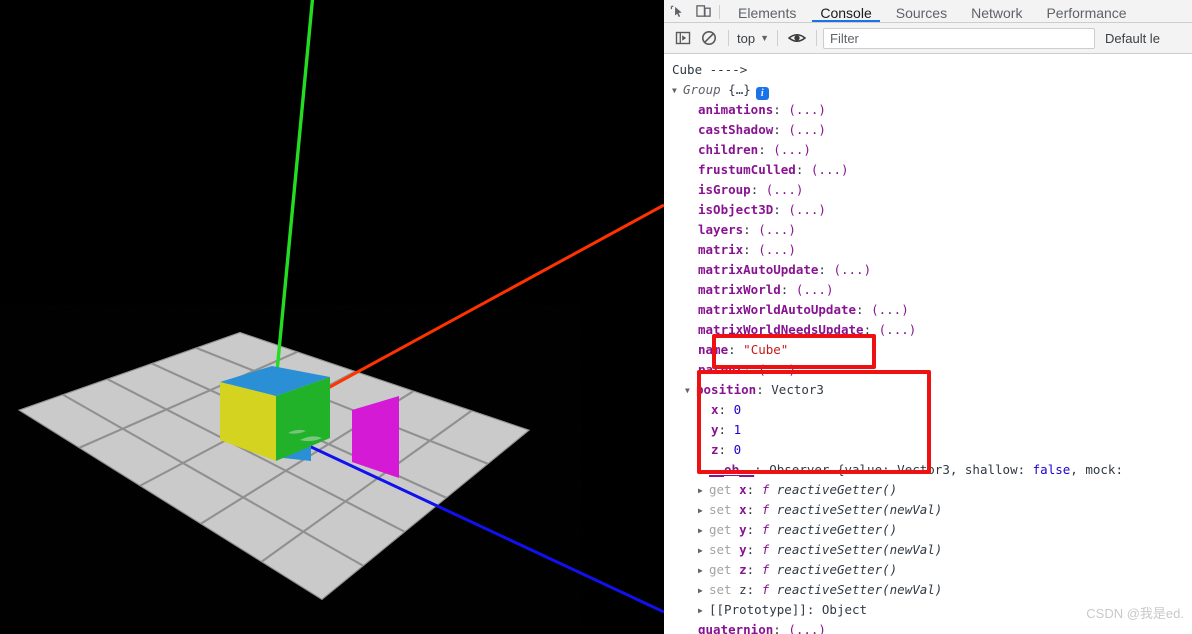 The image size is (1192, 634). Describe the element at coordinates (743, 489) in the screenshot. I see `console-token: x` at that location.